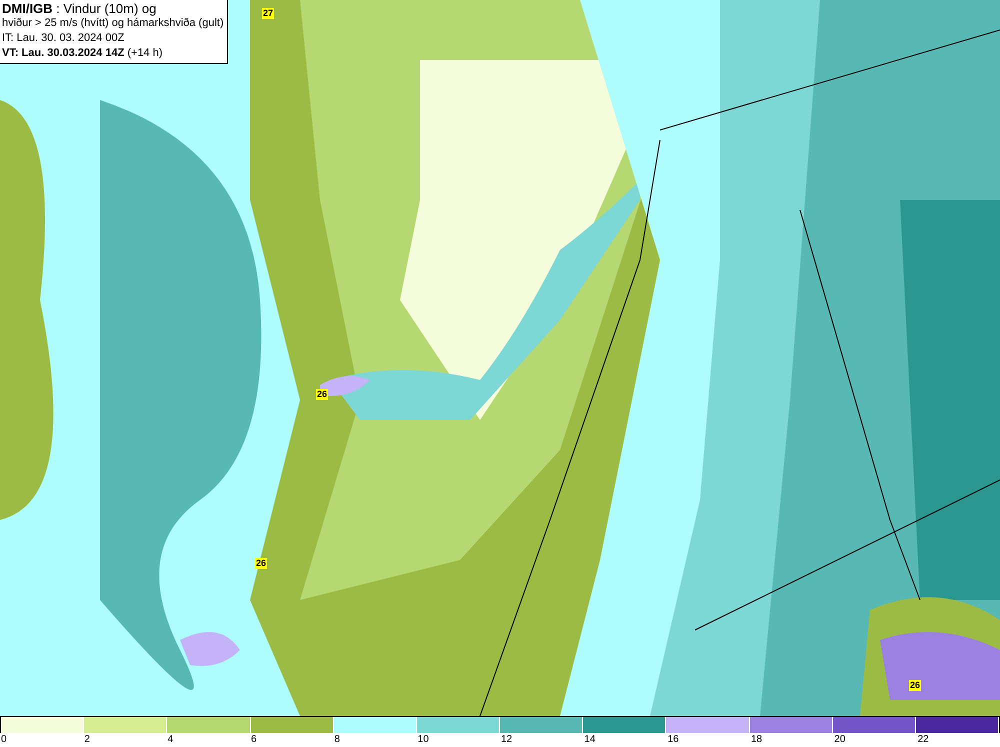 The width and height of the screenshot is (1000, 747). Describe the element at coordinates (756, 739) in the screenshot. I see `legend-tick-label: 18` at that location.